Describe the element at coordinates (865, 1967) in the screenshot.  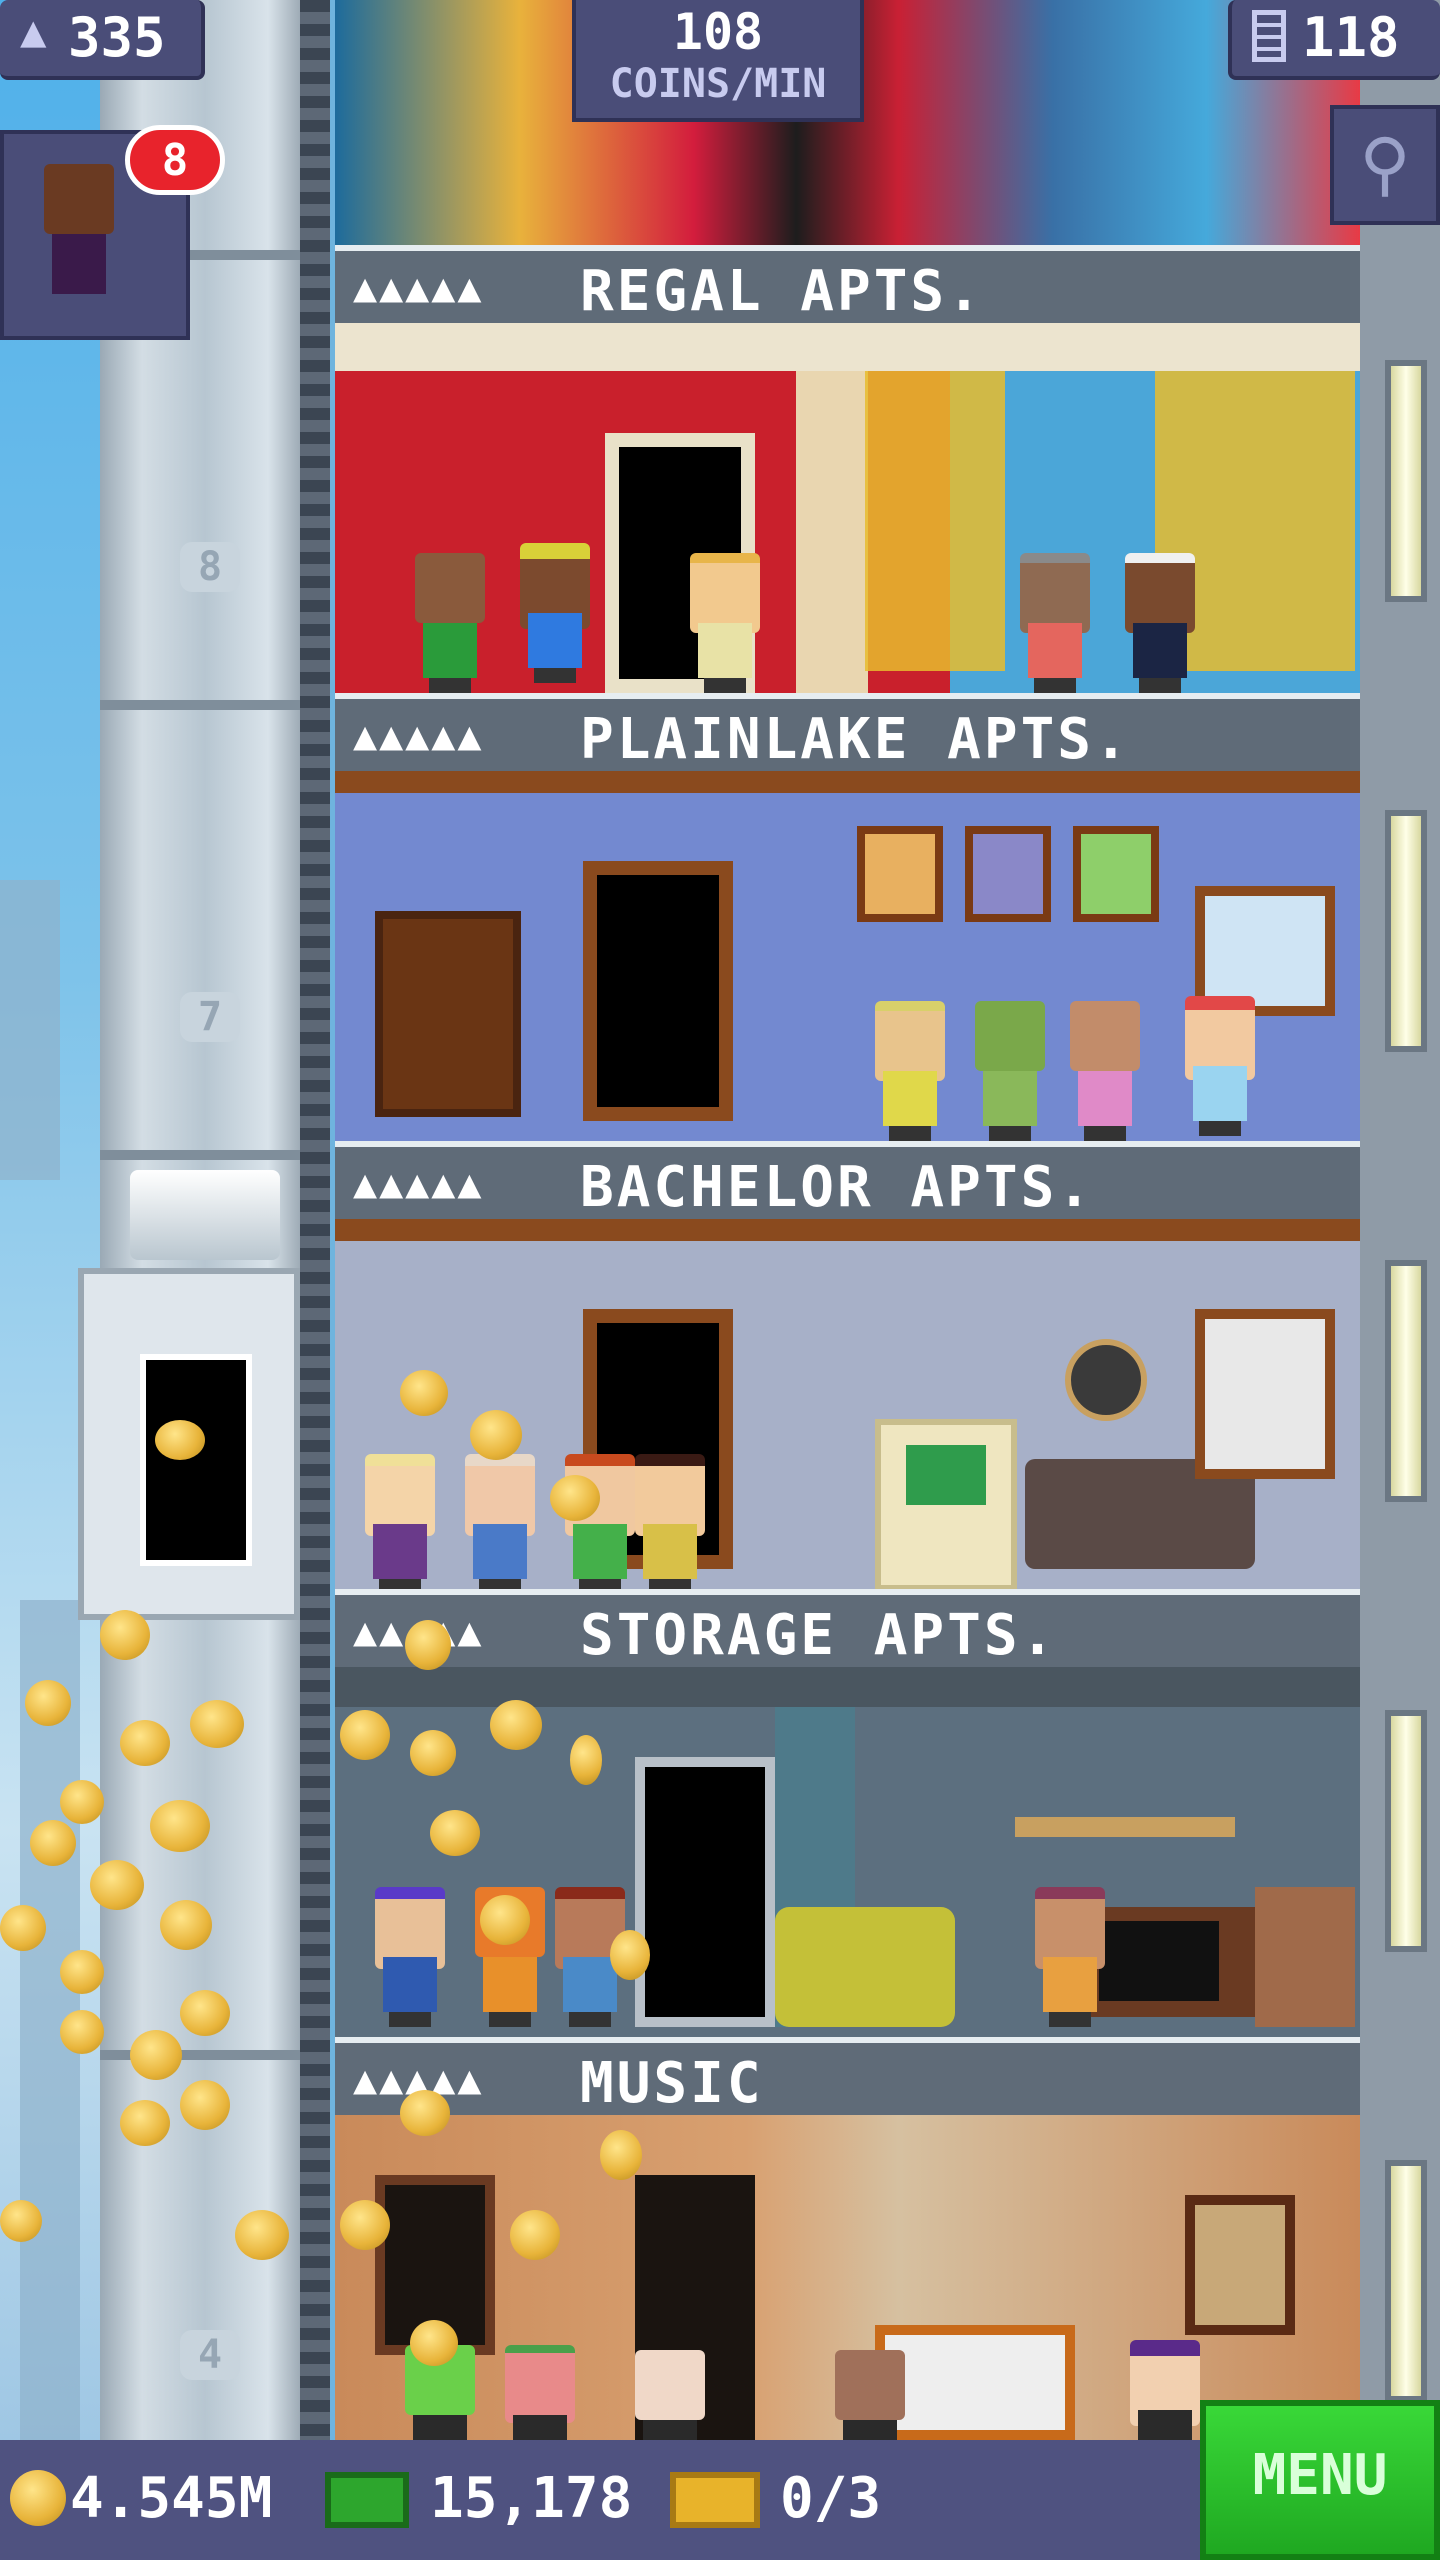
I see `sofa` at that location.